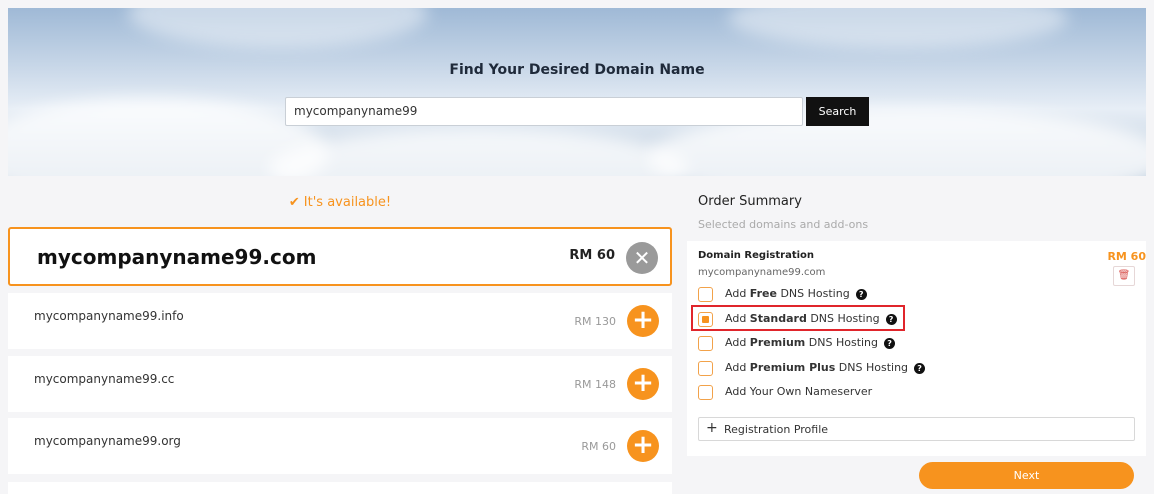 The image size is (1154, 494). I want to click on selected-domain-card: mycompanyname99.com RM 60 ✕, so click(340, 256).